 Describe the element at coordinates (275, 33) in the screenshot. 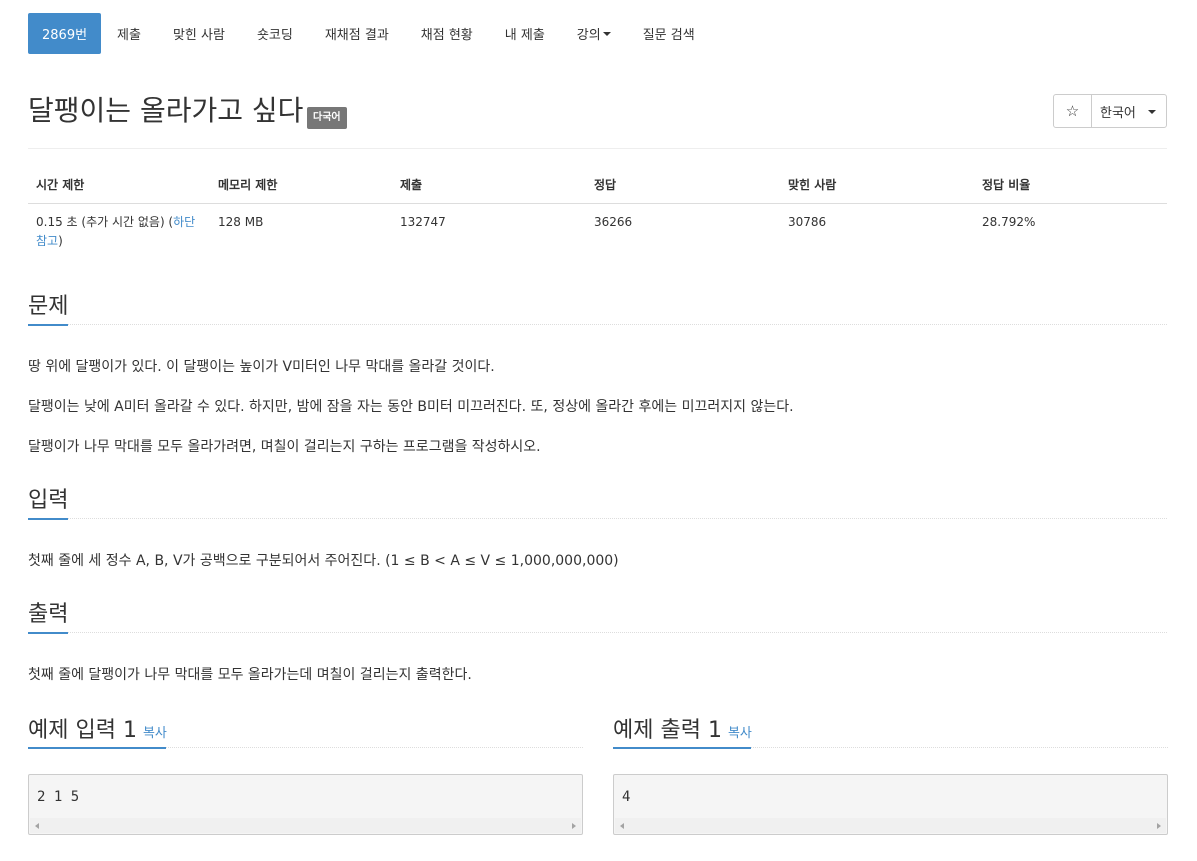

I see `tab-short-coding: 숏코딩` at that location.